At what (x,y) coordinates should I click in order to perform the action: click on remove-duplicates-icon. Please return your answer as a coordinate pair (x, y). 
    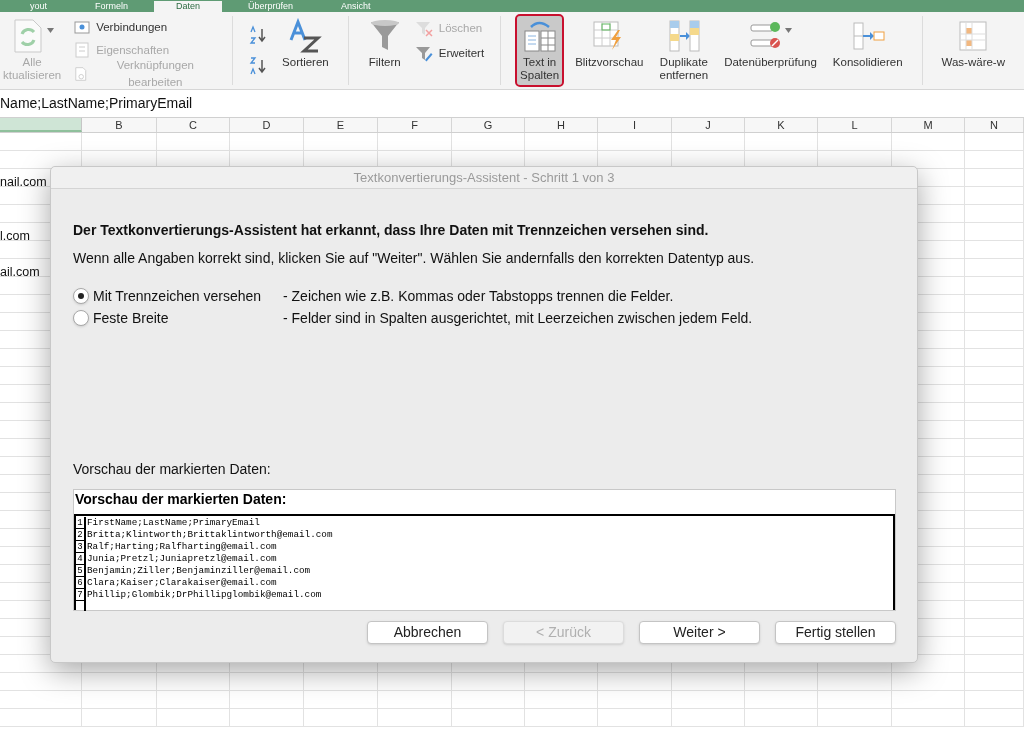
    Looking at the image, I should click on (683, 36).